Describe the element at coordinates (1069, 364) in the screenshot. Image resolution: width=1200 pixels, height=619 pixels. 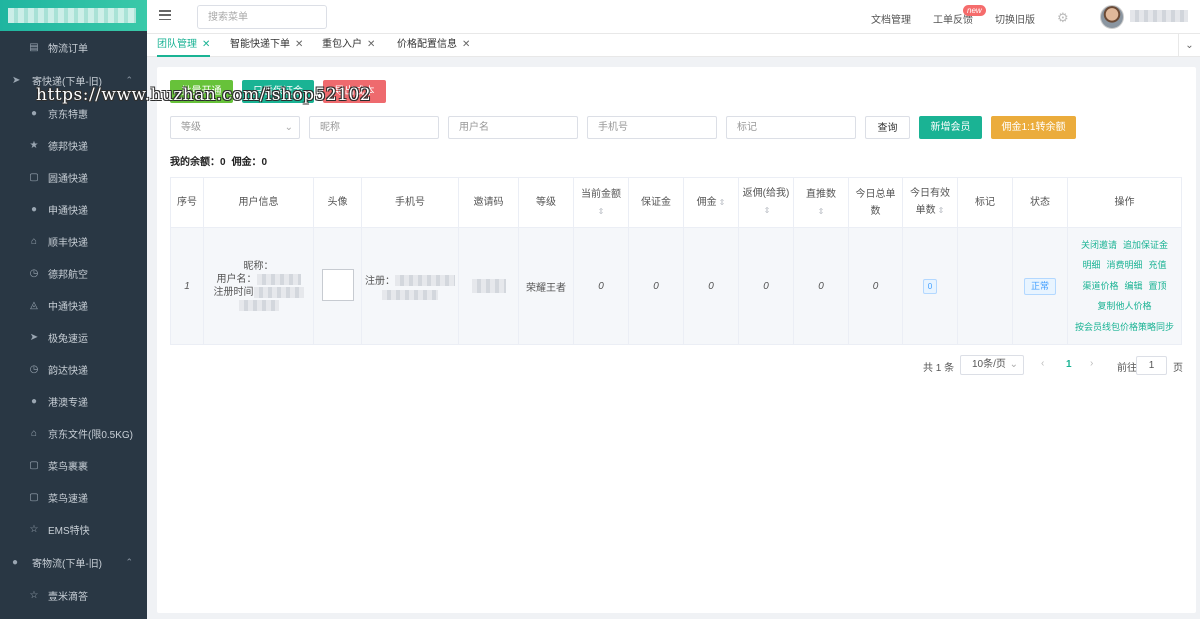
I see `page-number-current: 1` at that location.